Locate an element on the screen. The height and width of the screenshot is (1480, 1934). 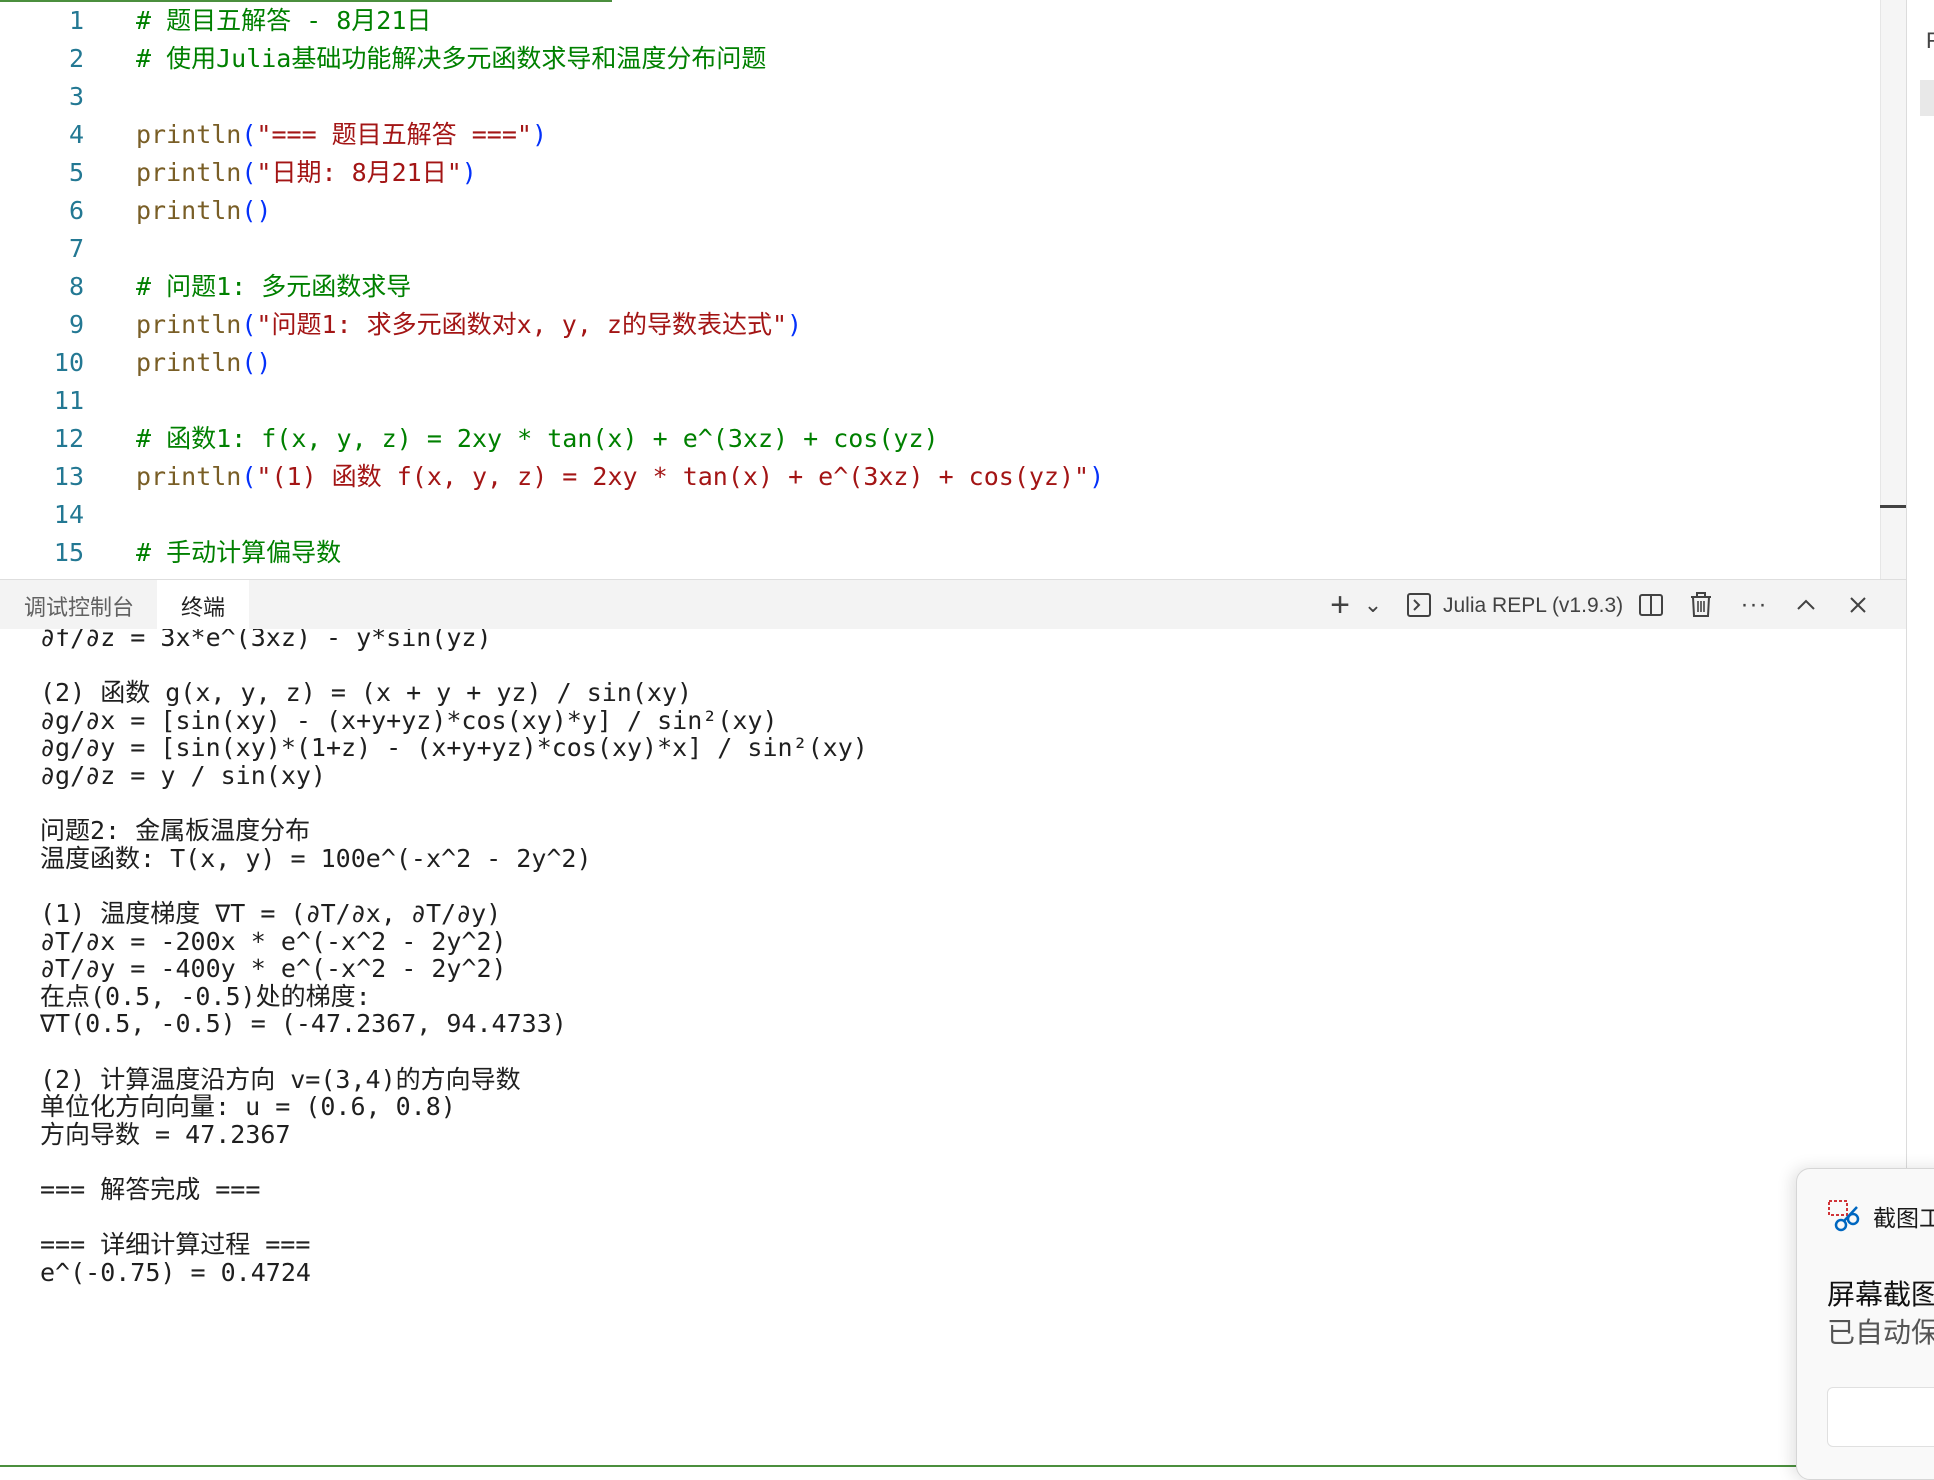
line-number: 11 is located at coordinates (68, 400).